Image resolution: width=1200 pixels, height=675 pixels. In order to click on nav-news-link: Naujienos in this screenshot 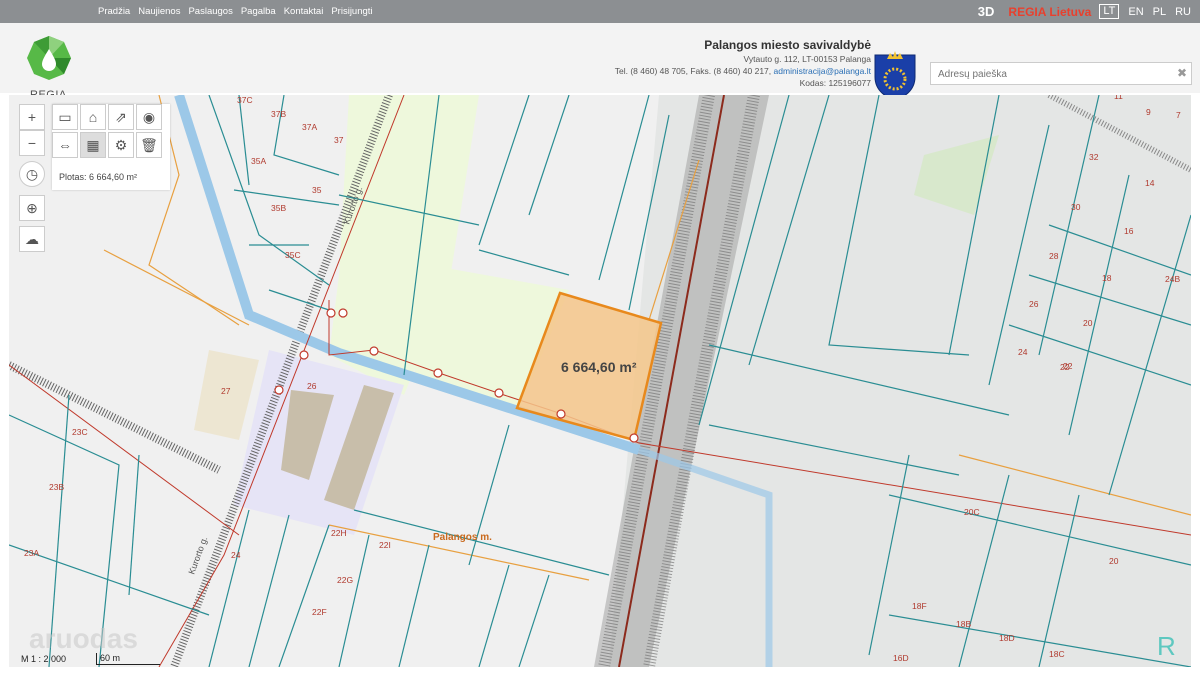, I will do `click(159, 11)`.